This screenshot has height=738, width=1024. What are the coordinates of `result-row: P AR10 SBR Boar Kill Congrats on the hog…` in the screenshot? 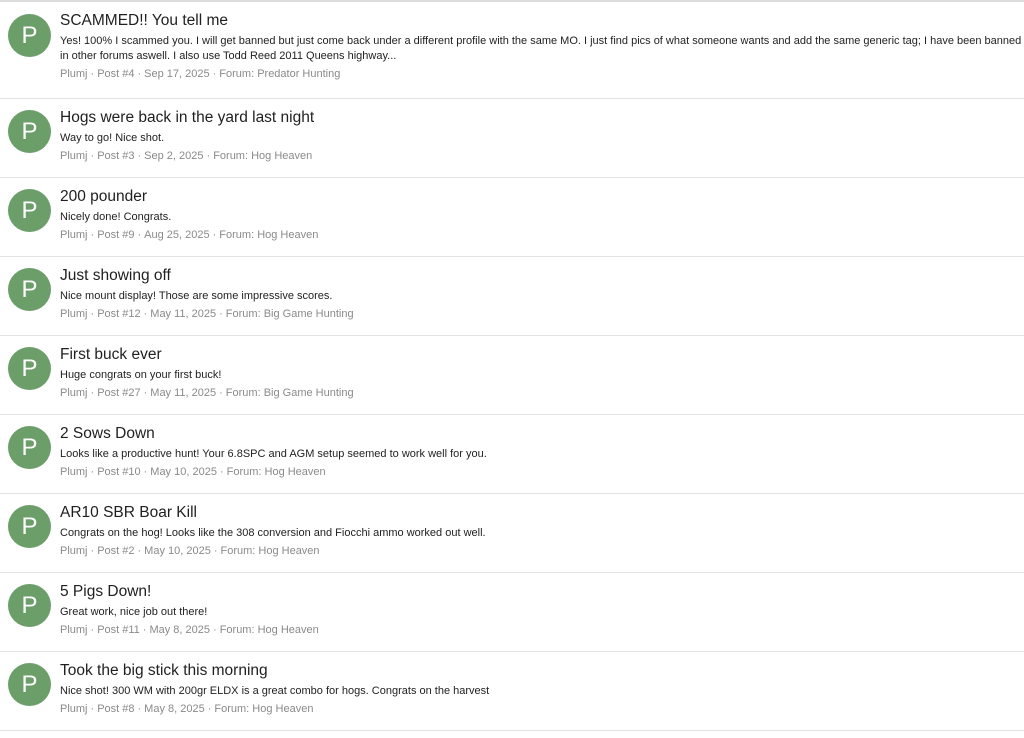 It's located at (512, 533).